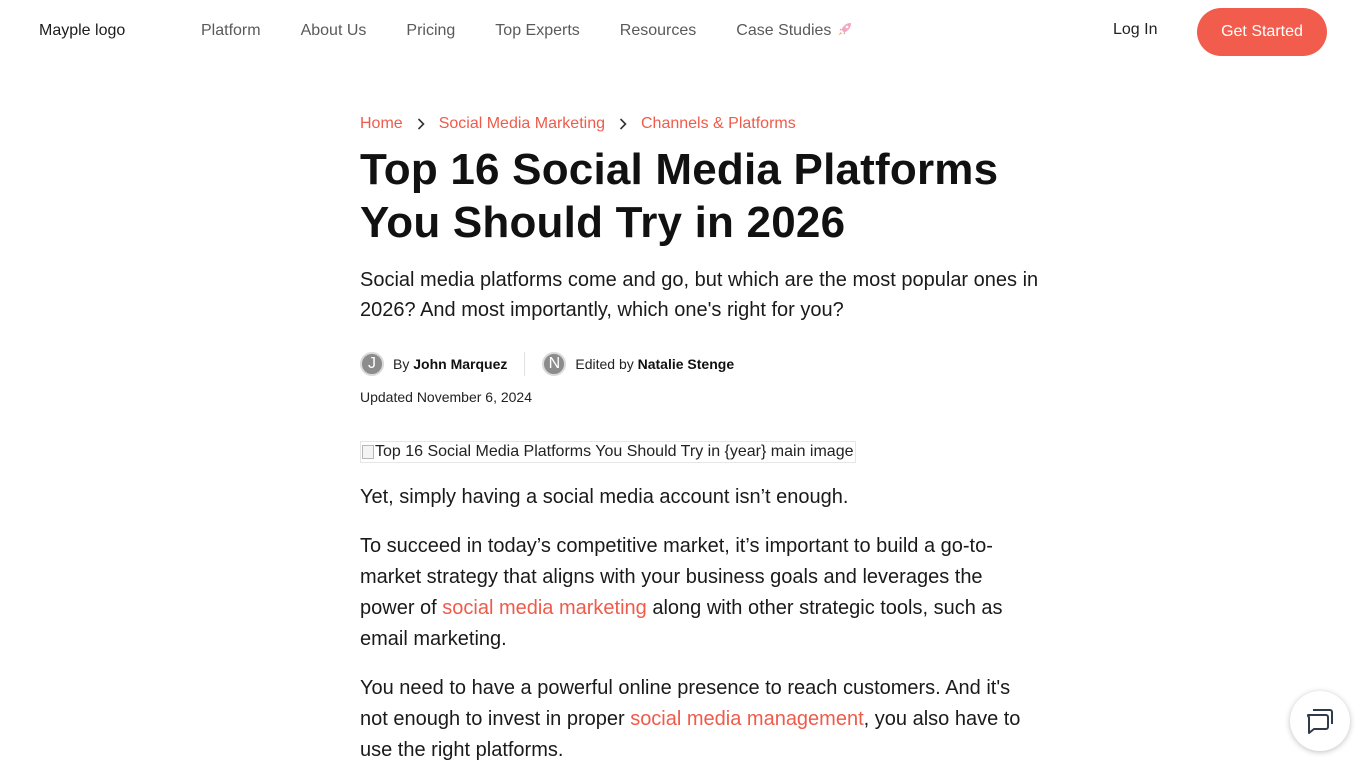 The image size is (1366, 768). I want to click on nav-case-studies: Case Studies, so click(794, 30).